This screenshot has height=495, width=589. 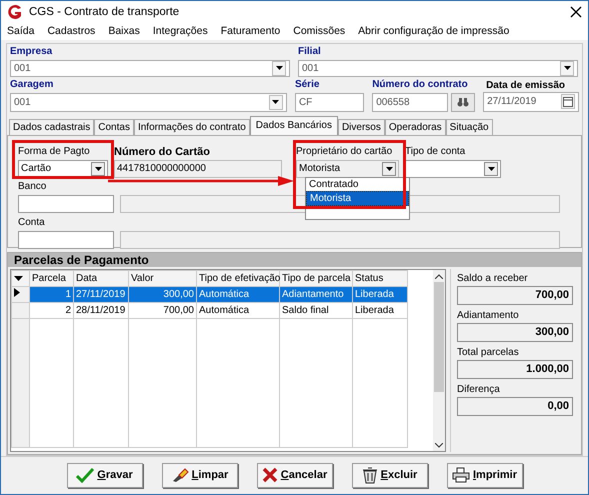 What do you see at coordinates (453, 169) in the screenshot?
I see `combo-box` at bounding box center [453, 169].